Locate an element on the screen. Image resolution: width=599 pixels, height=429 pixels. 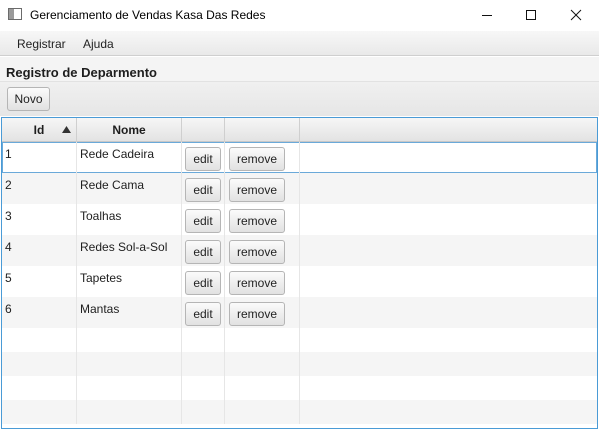
column-header-edit is located at coordinates (203, 130).